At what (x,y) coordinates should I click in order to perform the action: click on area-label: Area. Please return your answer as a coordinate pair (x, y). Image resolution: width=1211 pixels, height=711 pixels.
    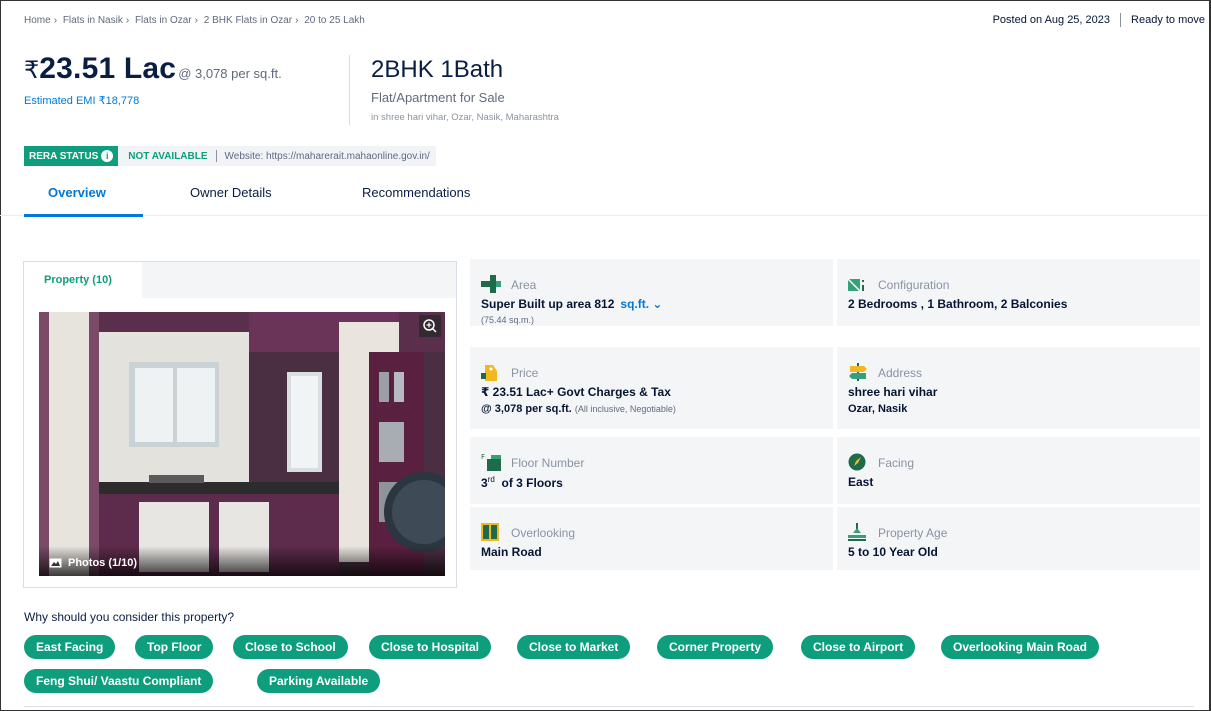
    Looking at the image, I should click on (524, 285).